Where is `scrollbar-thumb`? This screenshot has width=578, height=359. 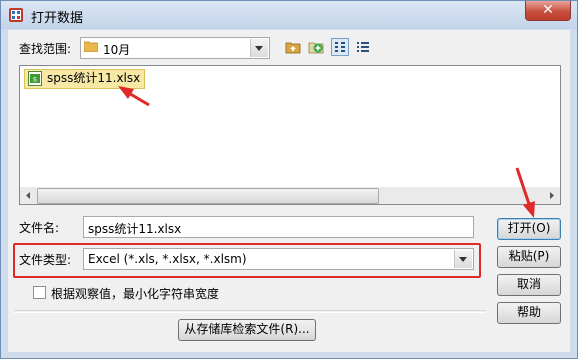 scrollbar-thumb is located at coordinates (208, 196).